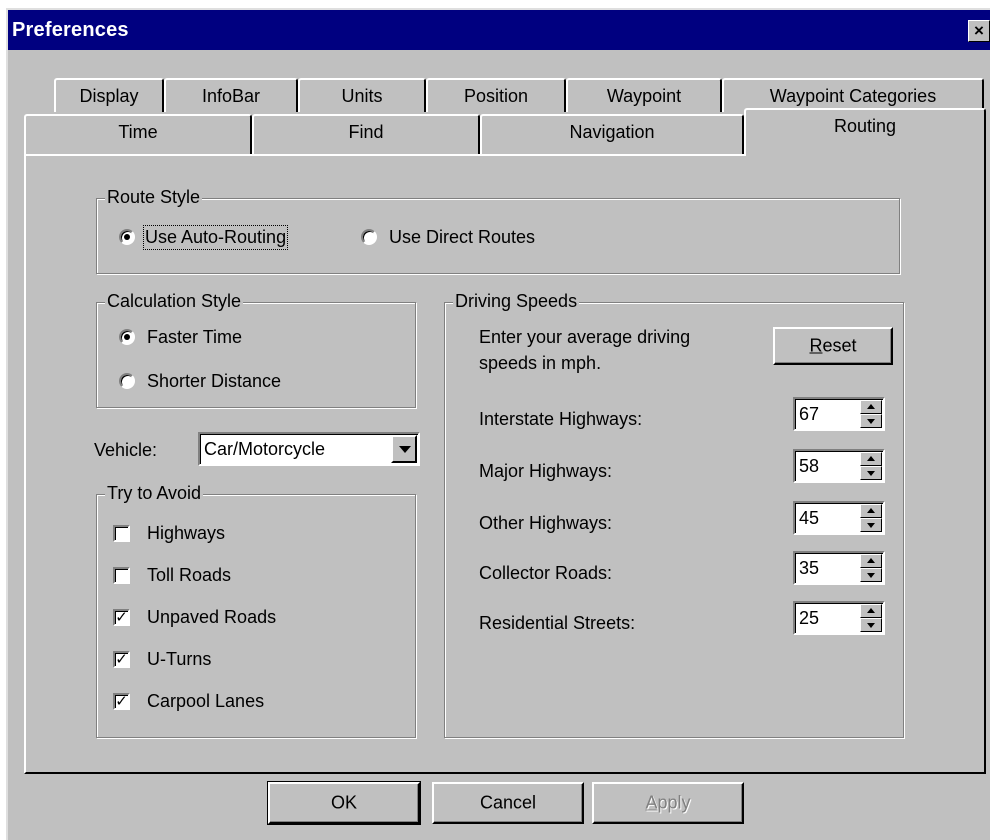  I want to click on chevron-down-icon, so click(405, 449).